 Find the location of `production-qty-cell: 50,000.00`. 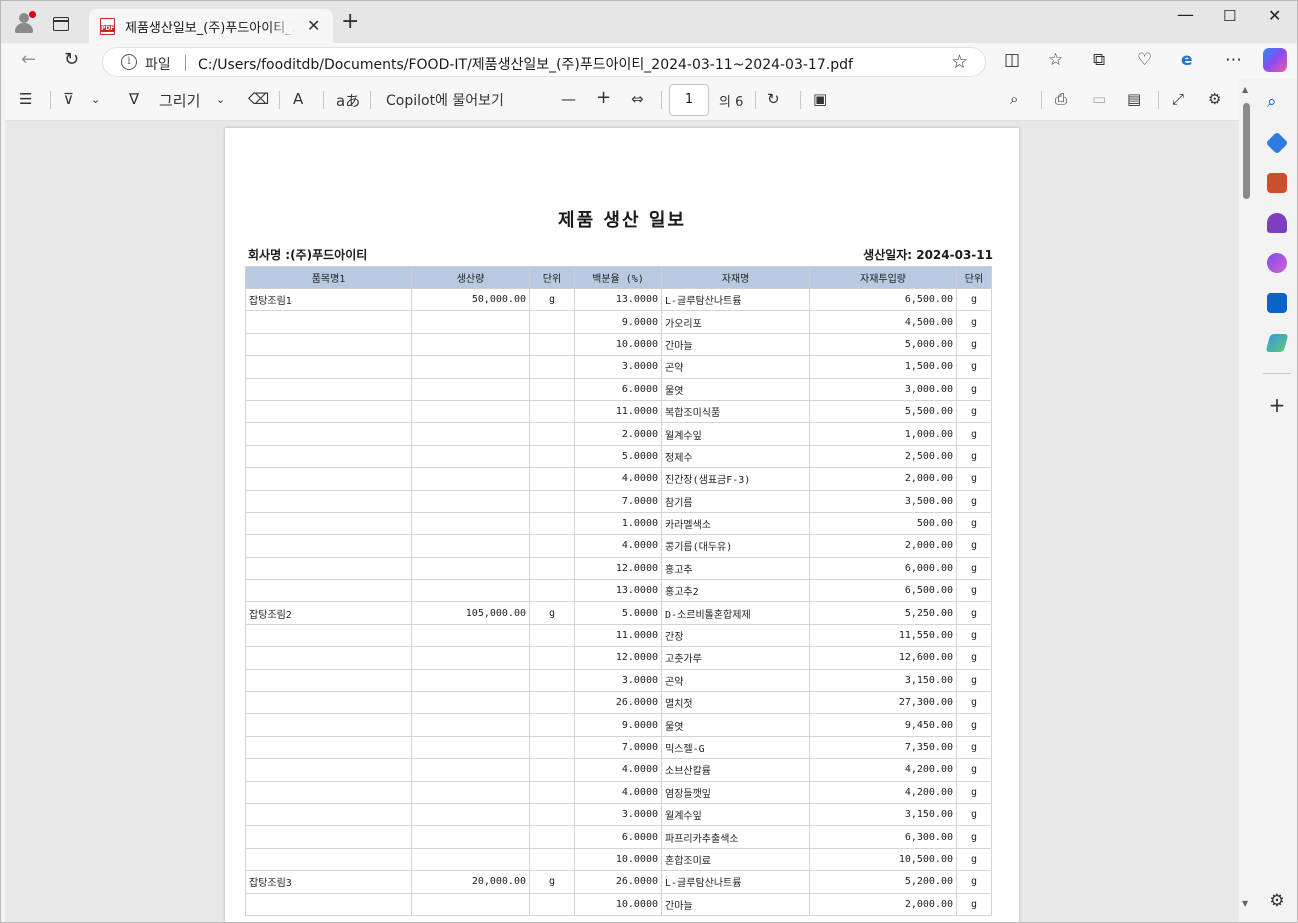

production-qty-cell: 50,000.00 is located at coordinates (470, 299).